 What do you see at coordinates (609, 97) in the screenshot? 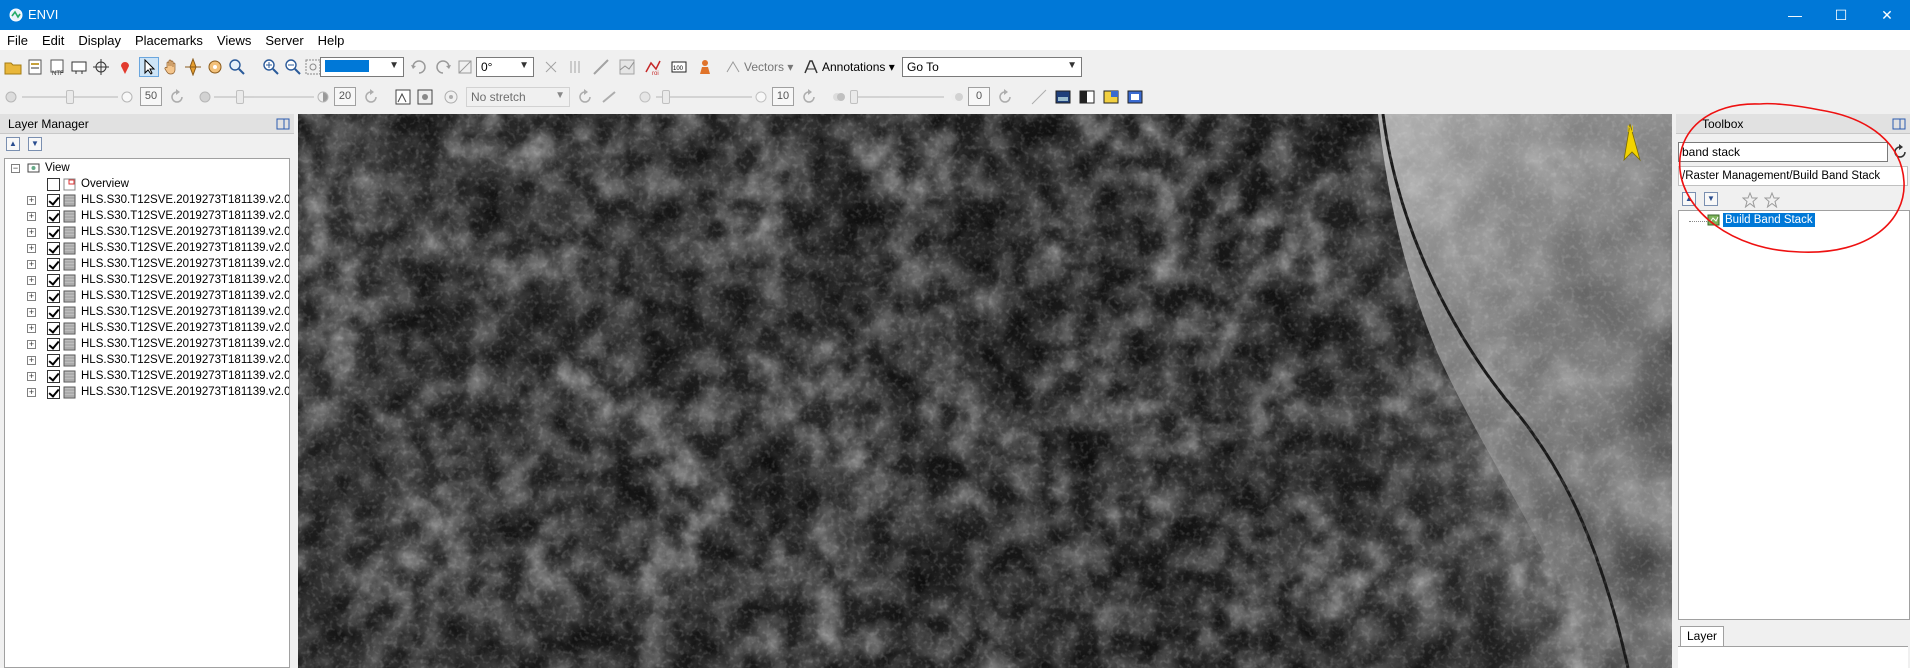
I see `sharpen-options-icon` at bounding box center [609, 97].